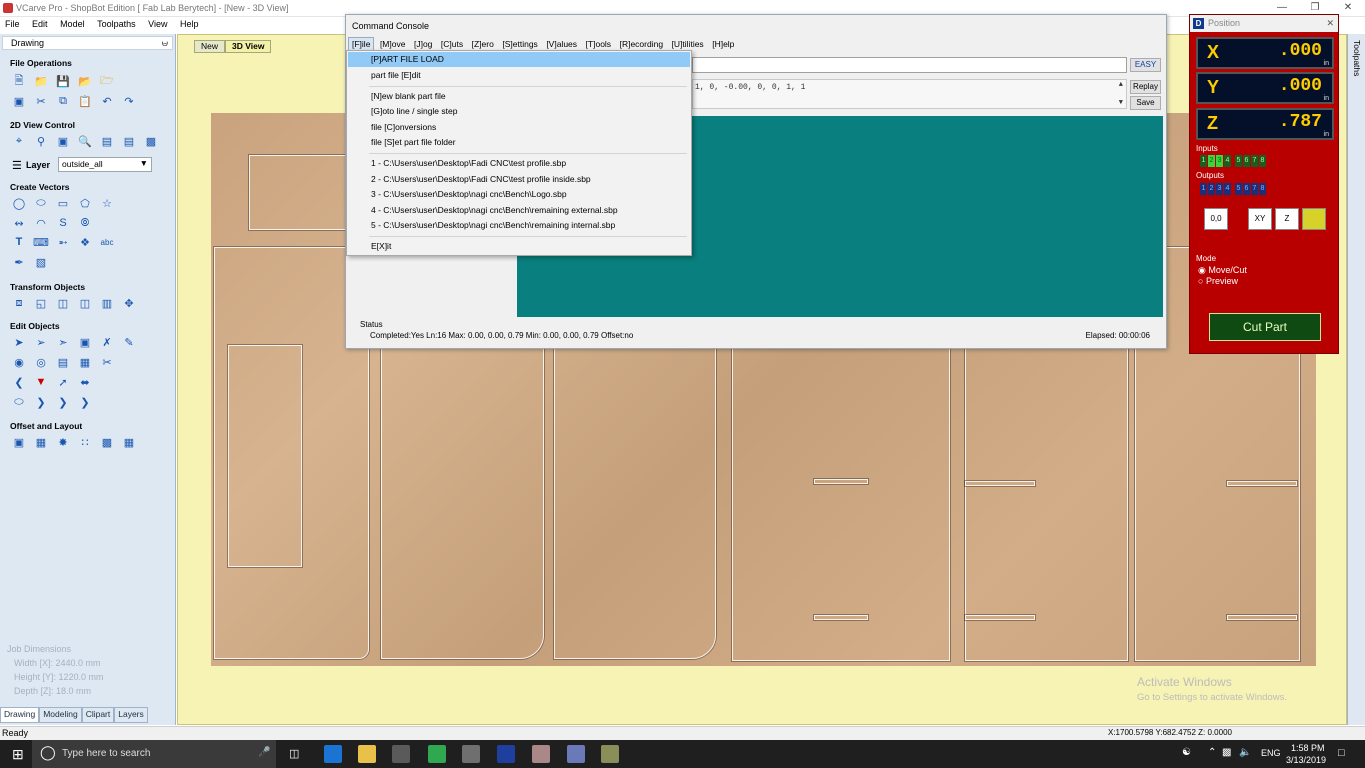 The image size is (1365, 768). Describe the element at coordinates (1341, 753) in the screenshot. I see `notifications-icon: □` at that location.